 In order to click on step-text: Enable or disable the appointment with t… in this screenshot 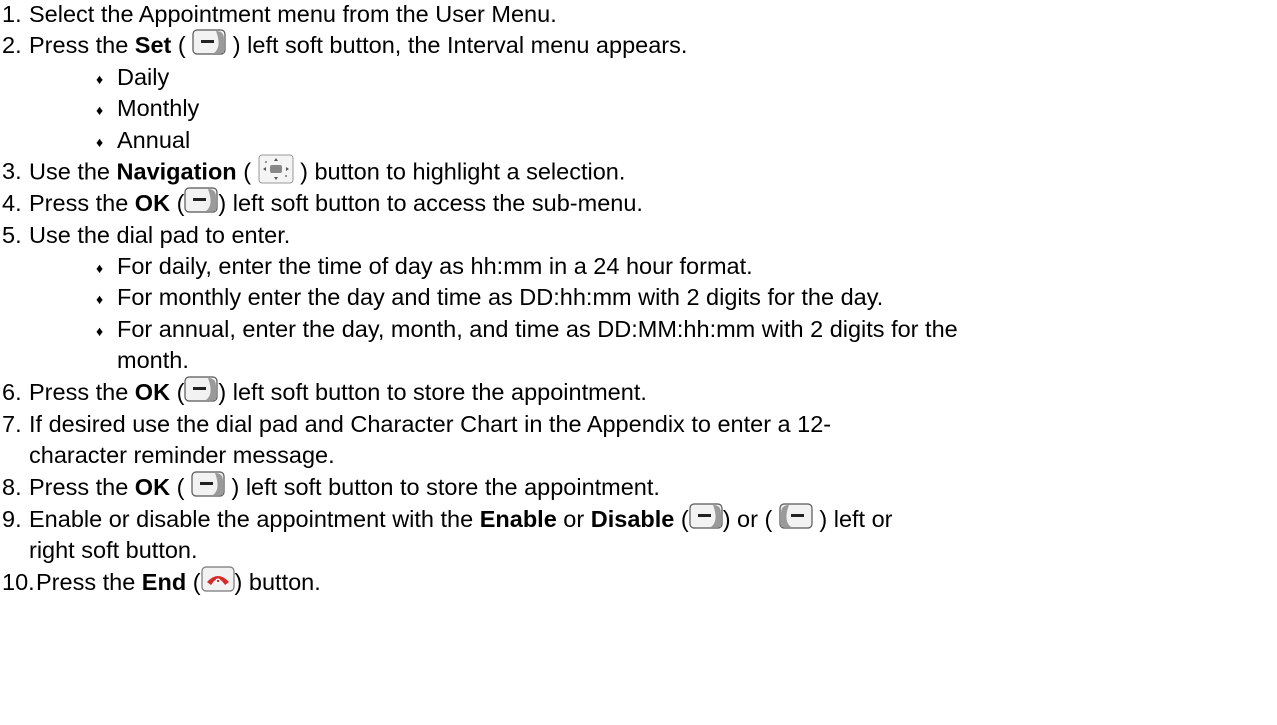, I will do `click(461, 519)`.